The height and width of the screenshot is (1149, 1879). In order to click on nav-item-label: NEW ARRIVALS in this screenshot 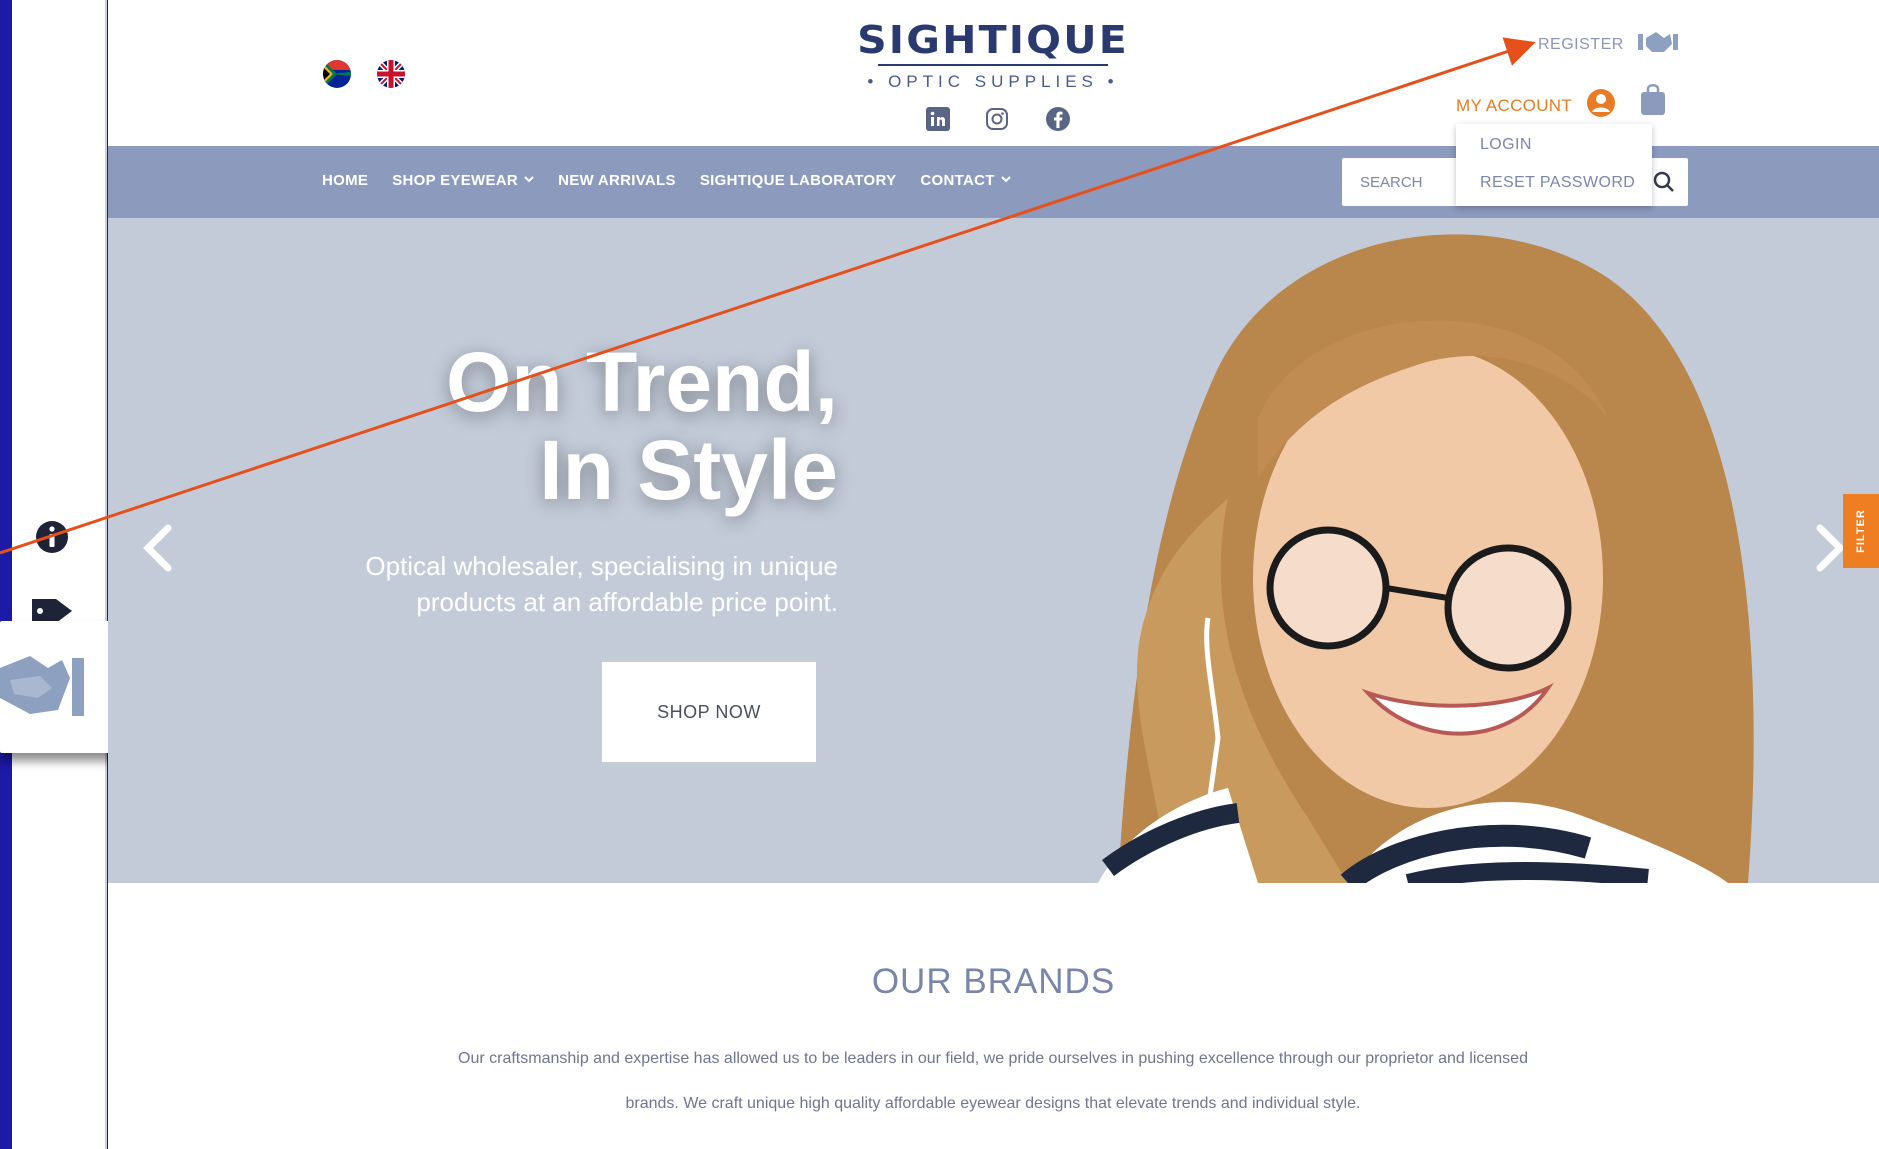, I will do `click(617, 180)`.